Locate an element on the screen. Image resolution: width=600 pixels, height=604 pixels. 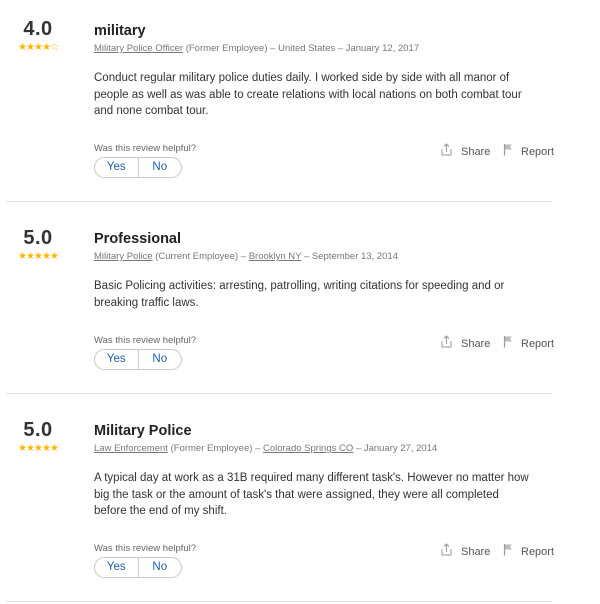
job-title-link: Military Police Officer is located at coordinates (138, 48).